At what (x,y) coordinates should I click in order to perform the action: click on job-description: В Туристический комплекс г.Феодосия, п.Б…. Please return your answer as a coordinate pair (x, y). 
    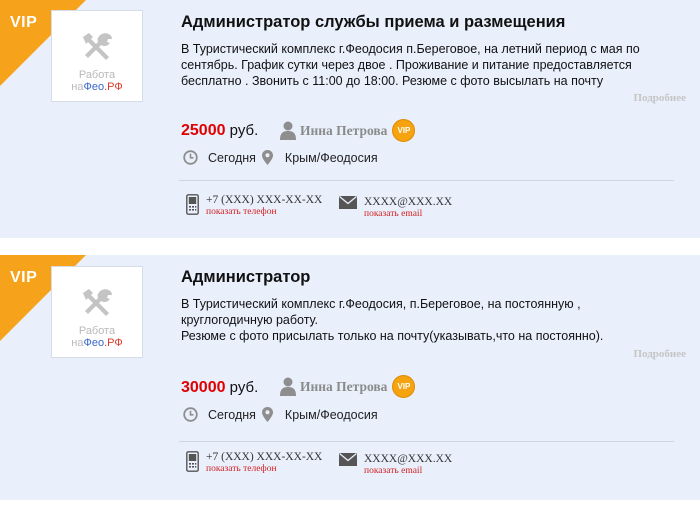
    Looking at the image, I should click on (392, 320).